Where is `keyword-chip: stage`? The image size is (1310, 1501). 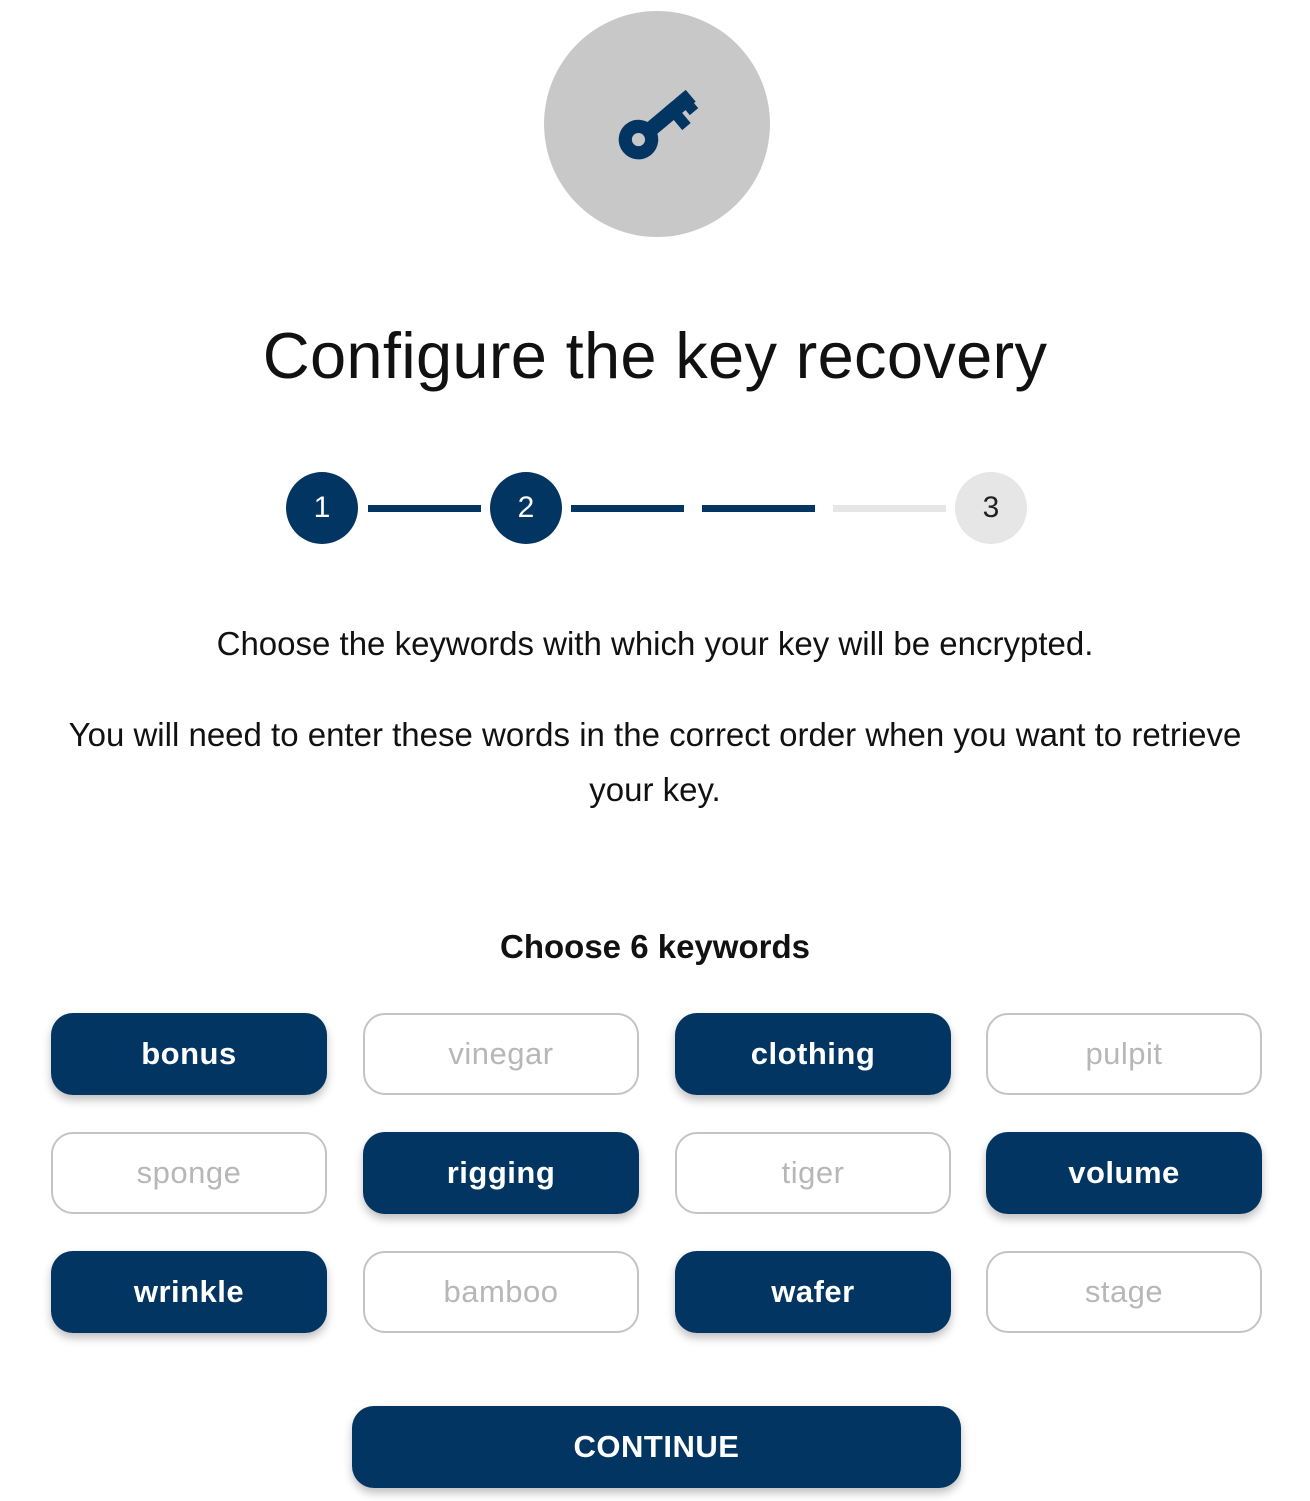 keyword-chip: stage is located at coordinates (1124, 1292).